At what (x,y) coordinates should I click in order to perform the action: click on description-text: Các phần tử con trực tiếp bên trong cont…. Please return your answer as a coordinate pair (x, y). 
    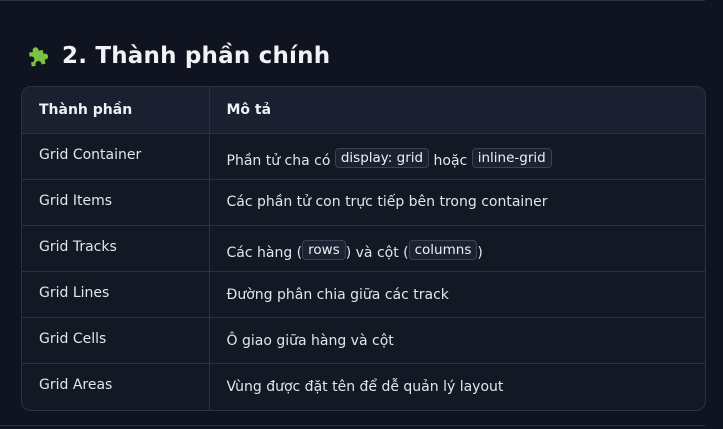
    Looking at the image, I should click on (387, 202).